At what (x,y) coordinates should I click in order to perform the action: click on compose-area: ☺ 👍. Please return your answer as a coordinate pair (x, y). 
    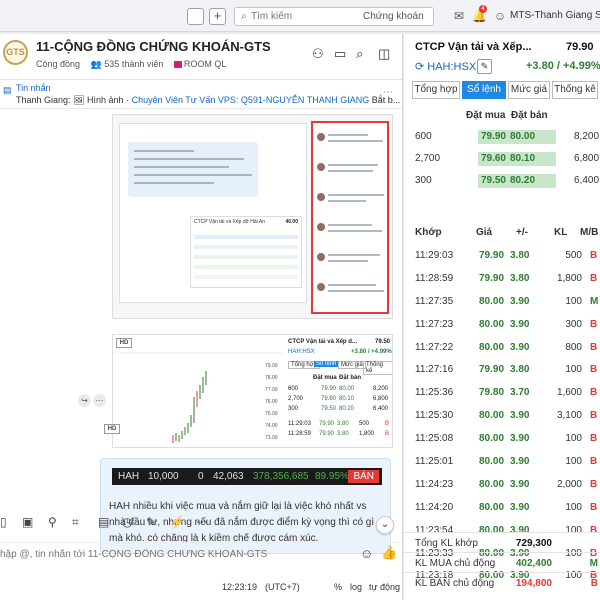
    Looking at the image, I should click on (201, 553).